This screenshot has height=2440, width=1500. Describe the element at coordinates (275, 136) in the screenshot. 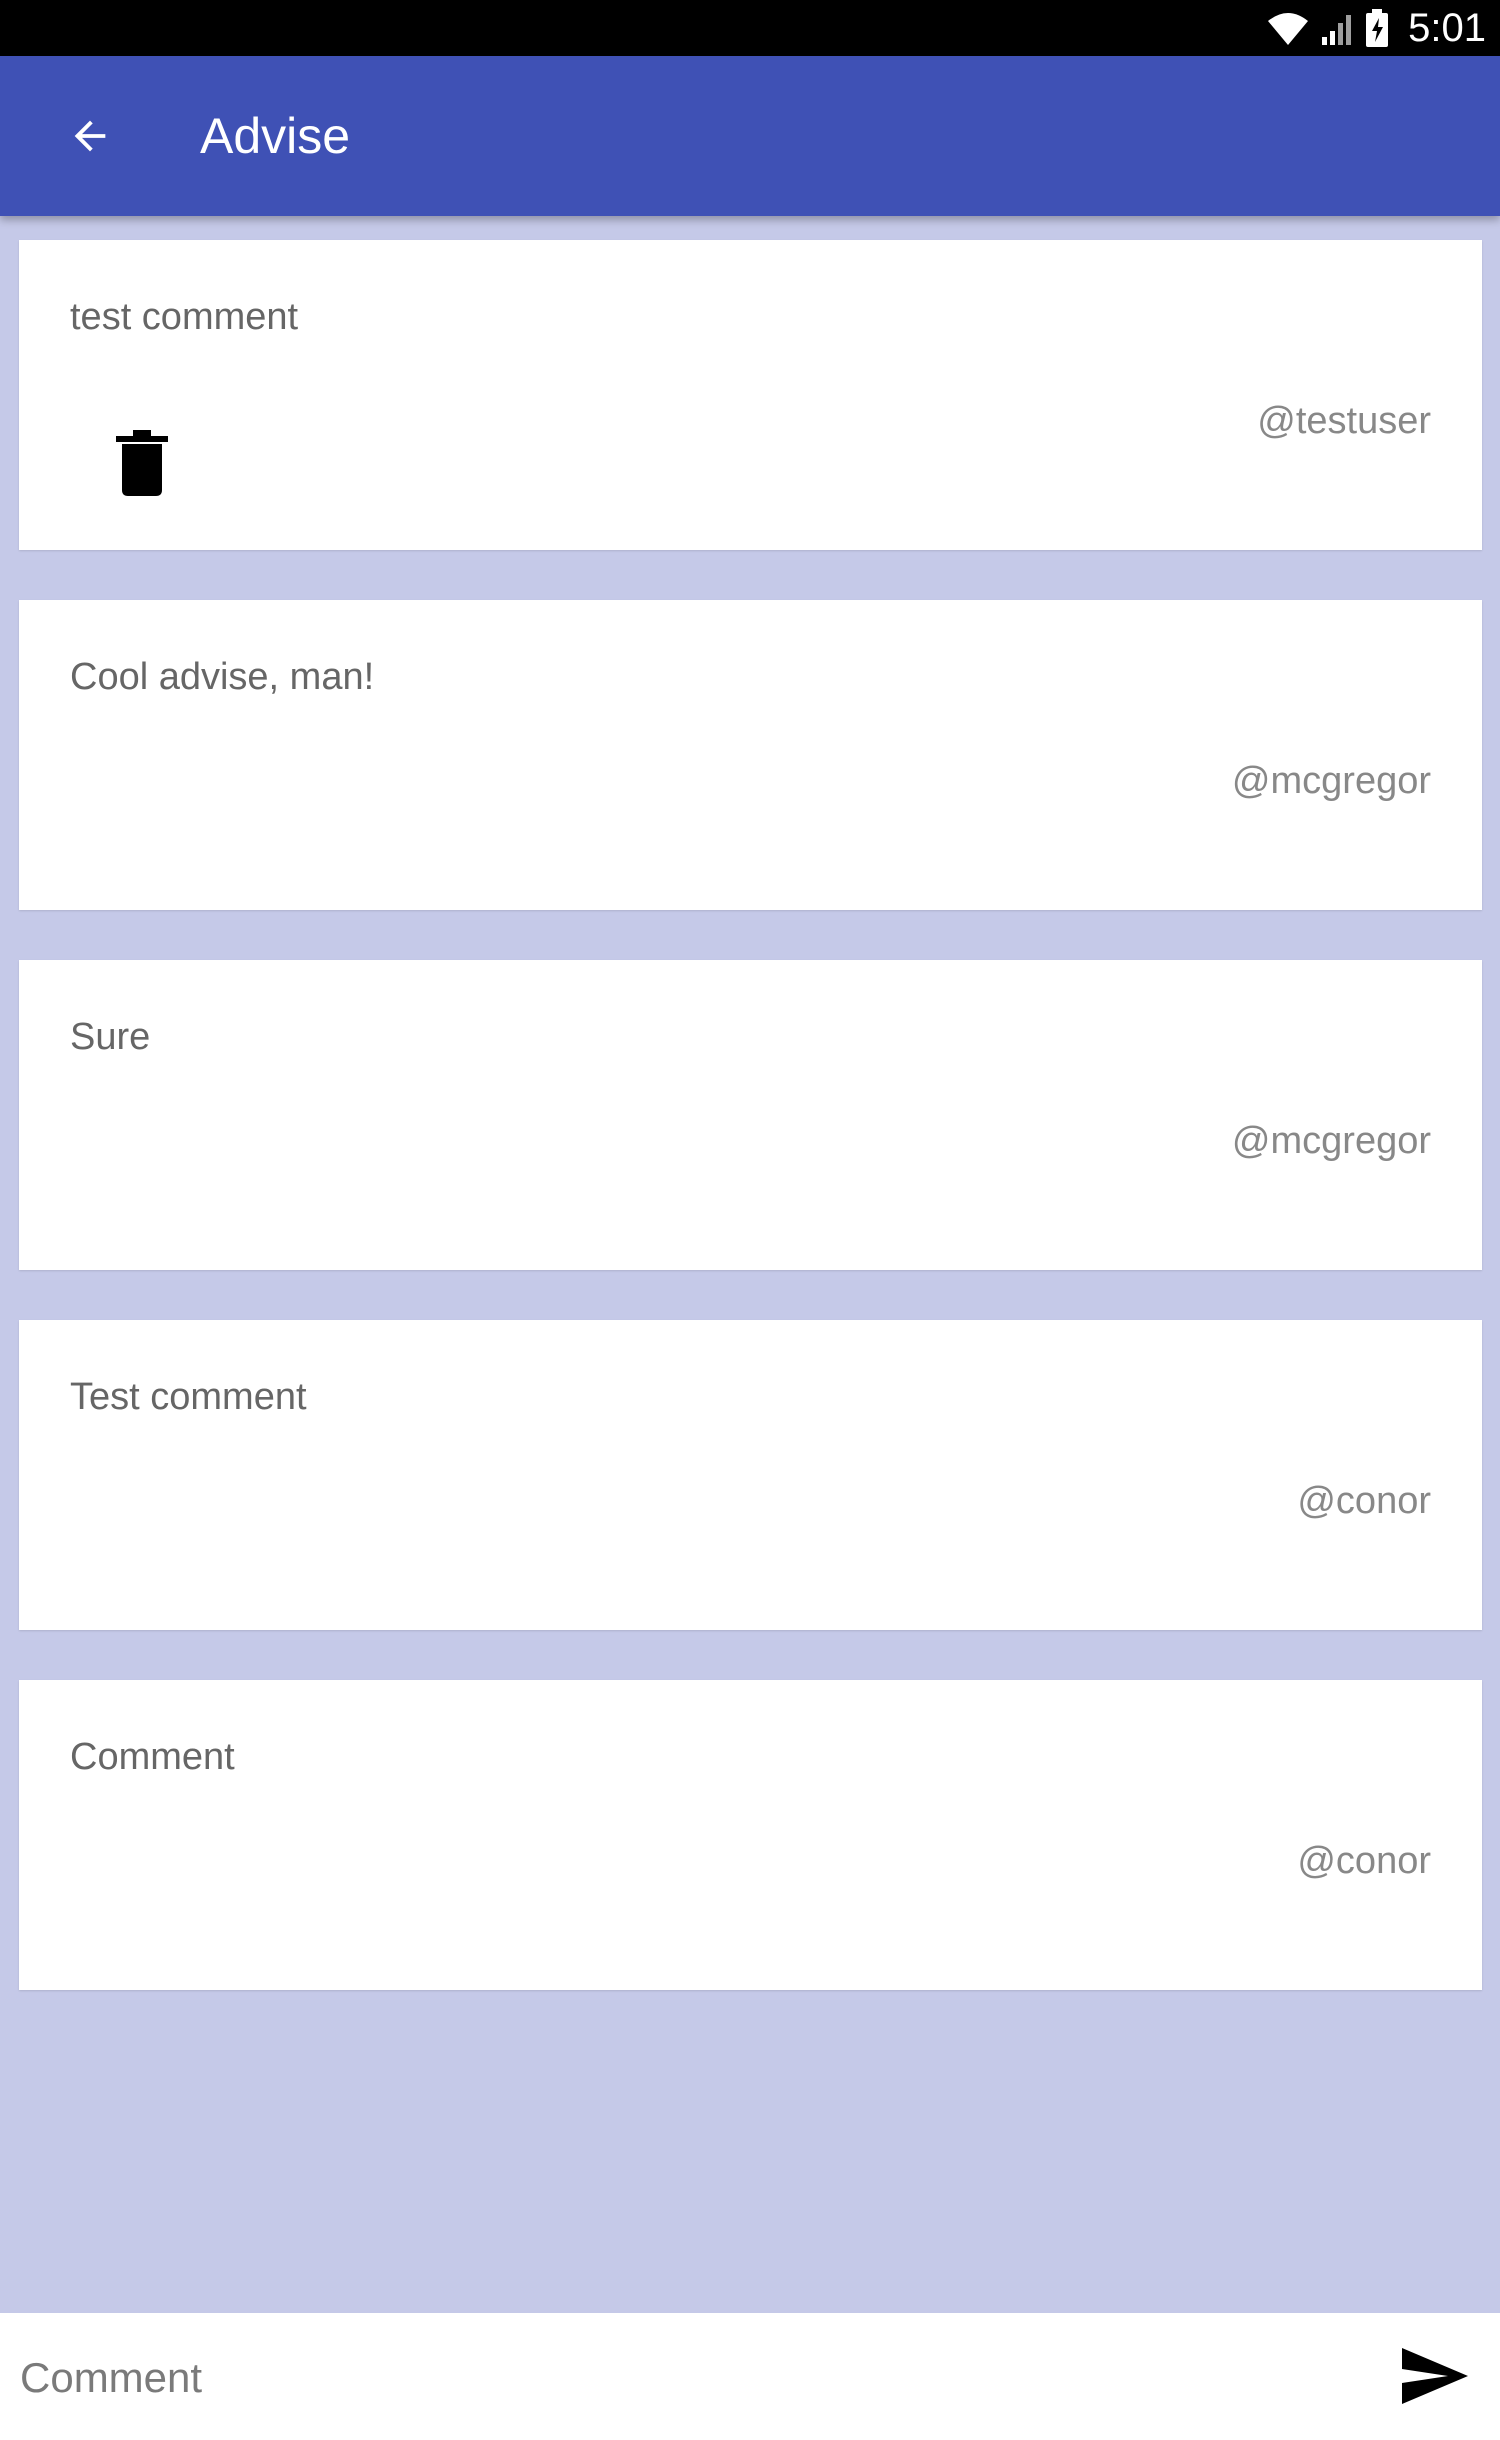

I see `page-title: Advise` at that location.